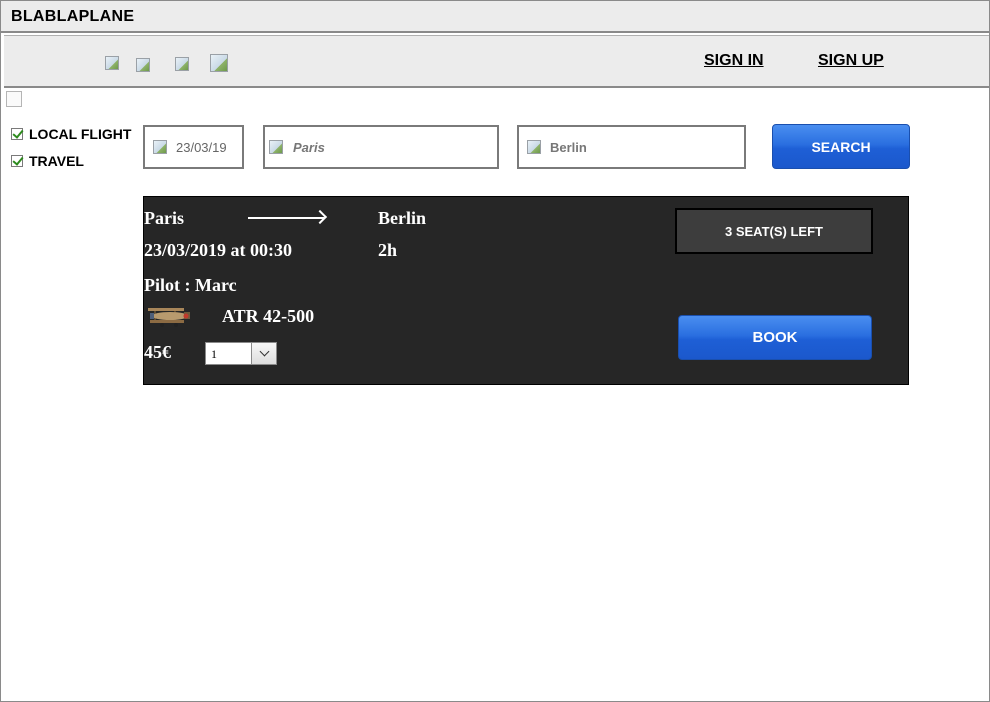  Describe the element at coordinates (851, 61) in the screenshot. I see `sign-up-link: SIGN UP` at that location.